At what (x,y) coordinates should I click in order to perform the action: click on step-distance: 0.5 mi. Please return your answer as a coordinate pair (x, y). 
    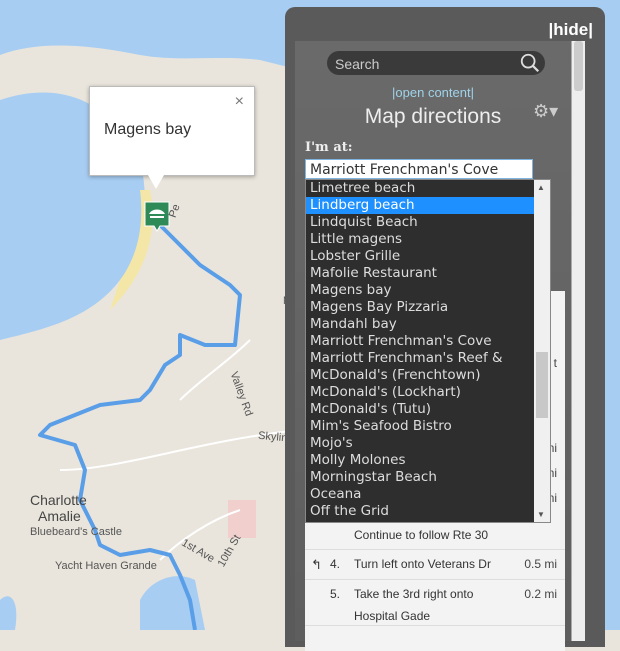
    Looking at the image, I should click on (540, 564).